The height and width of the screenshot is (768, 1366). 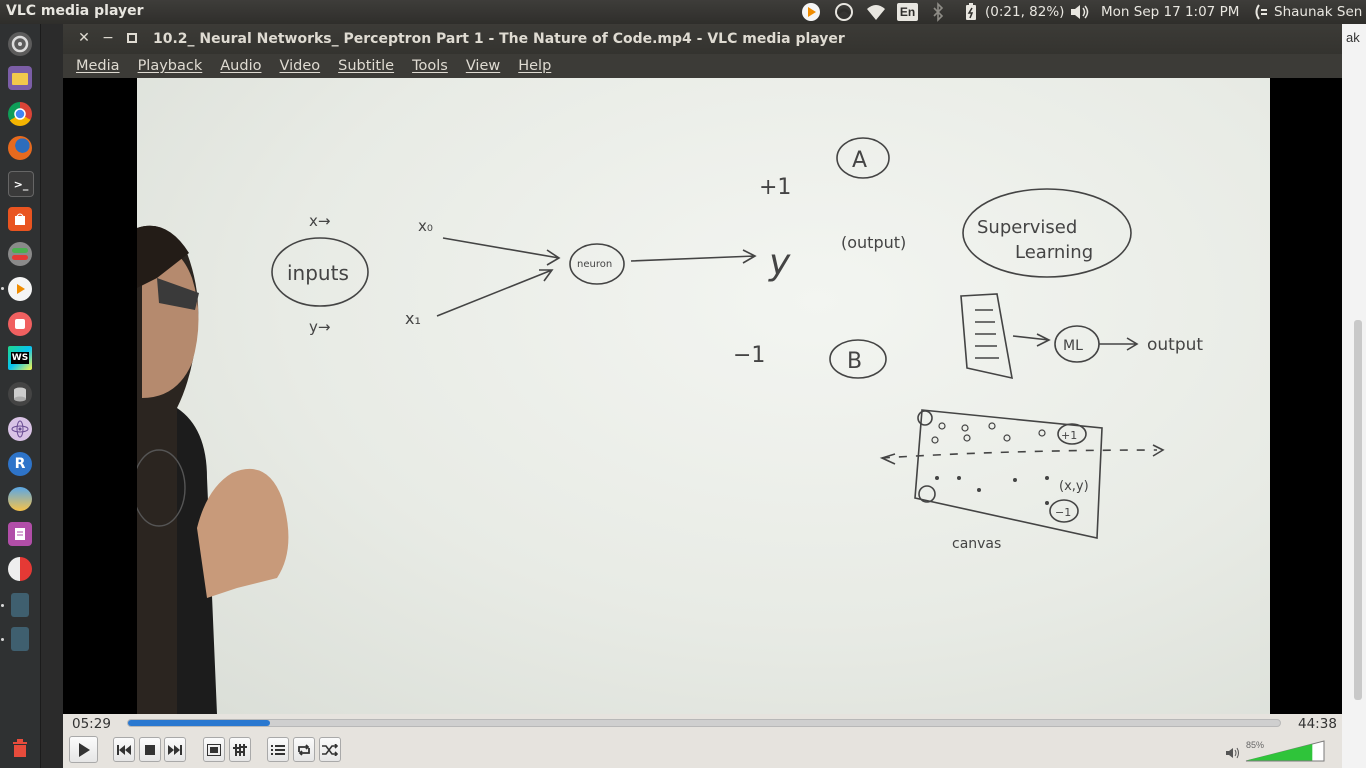 What do you see at coordinates (170, 66) in the screenshot?
I see `menu-playback: Playback` at bounding box center [170, 66].